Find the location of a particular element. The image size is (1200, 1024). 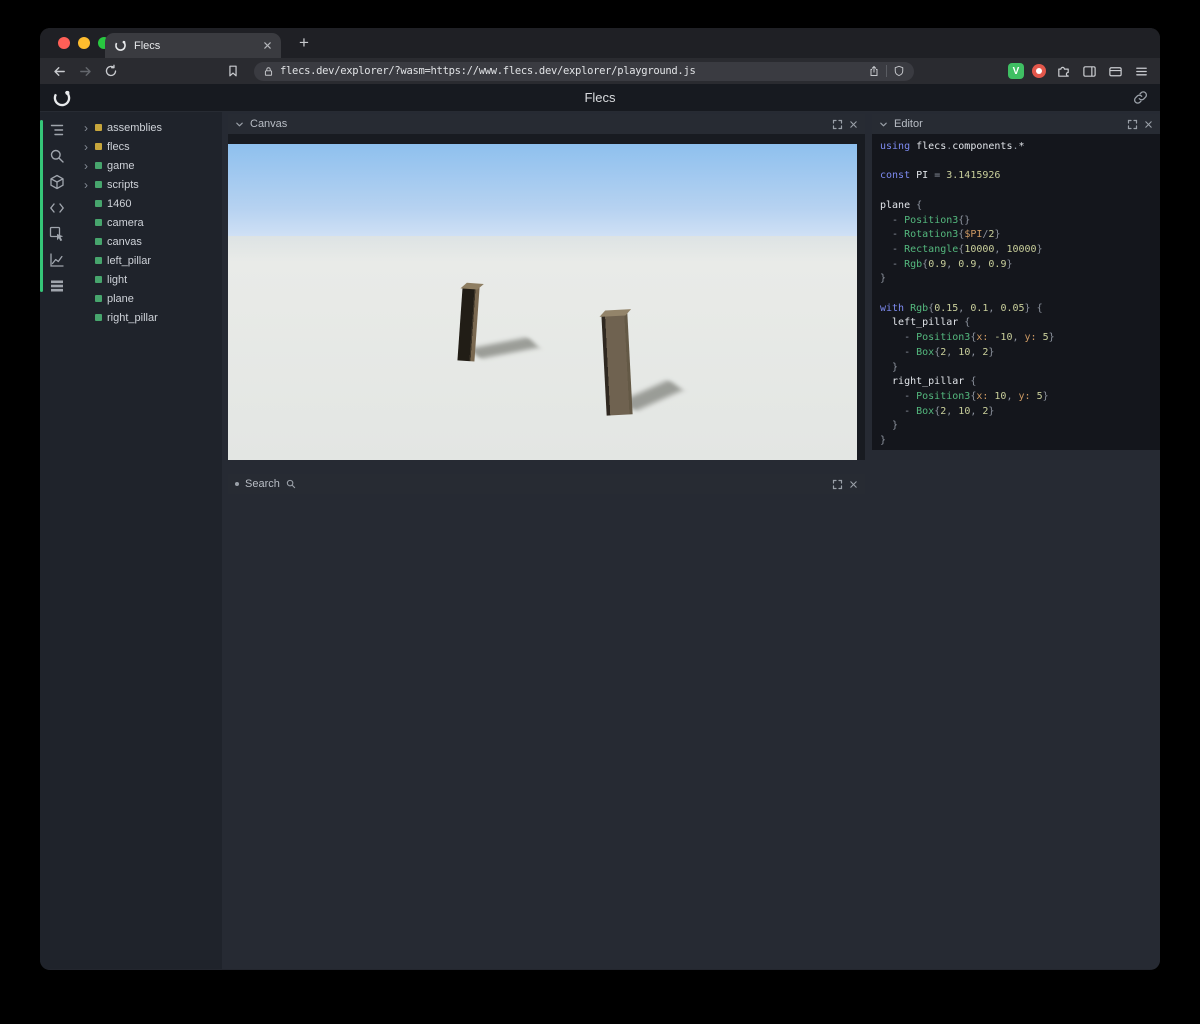

sky is located at coordinates (542, 190).